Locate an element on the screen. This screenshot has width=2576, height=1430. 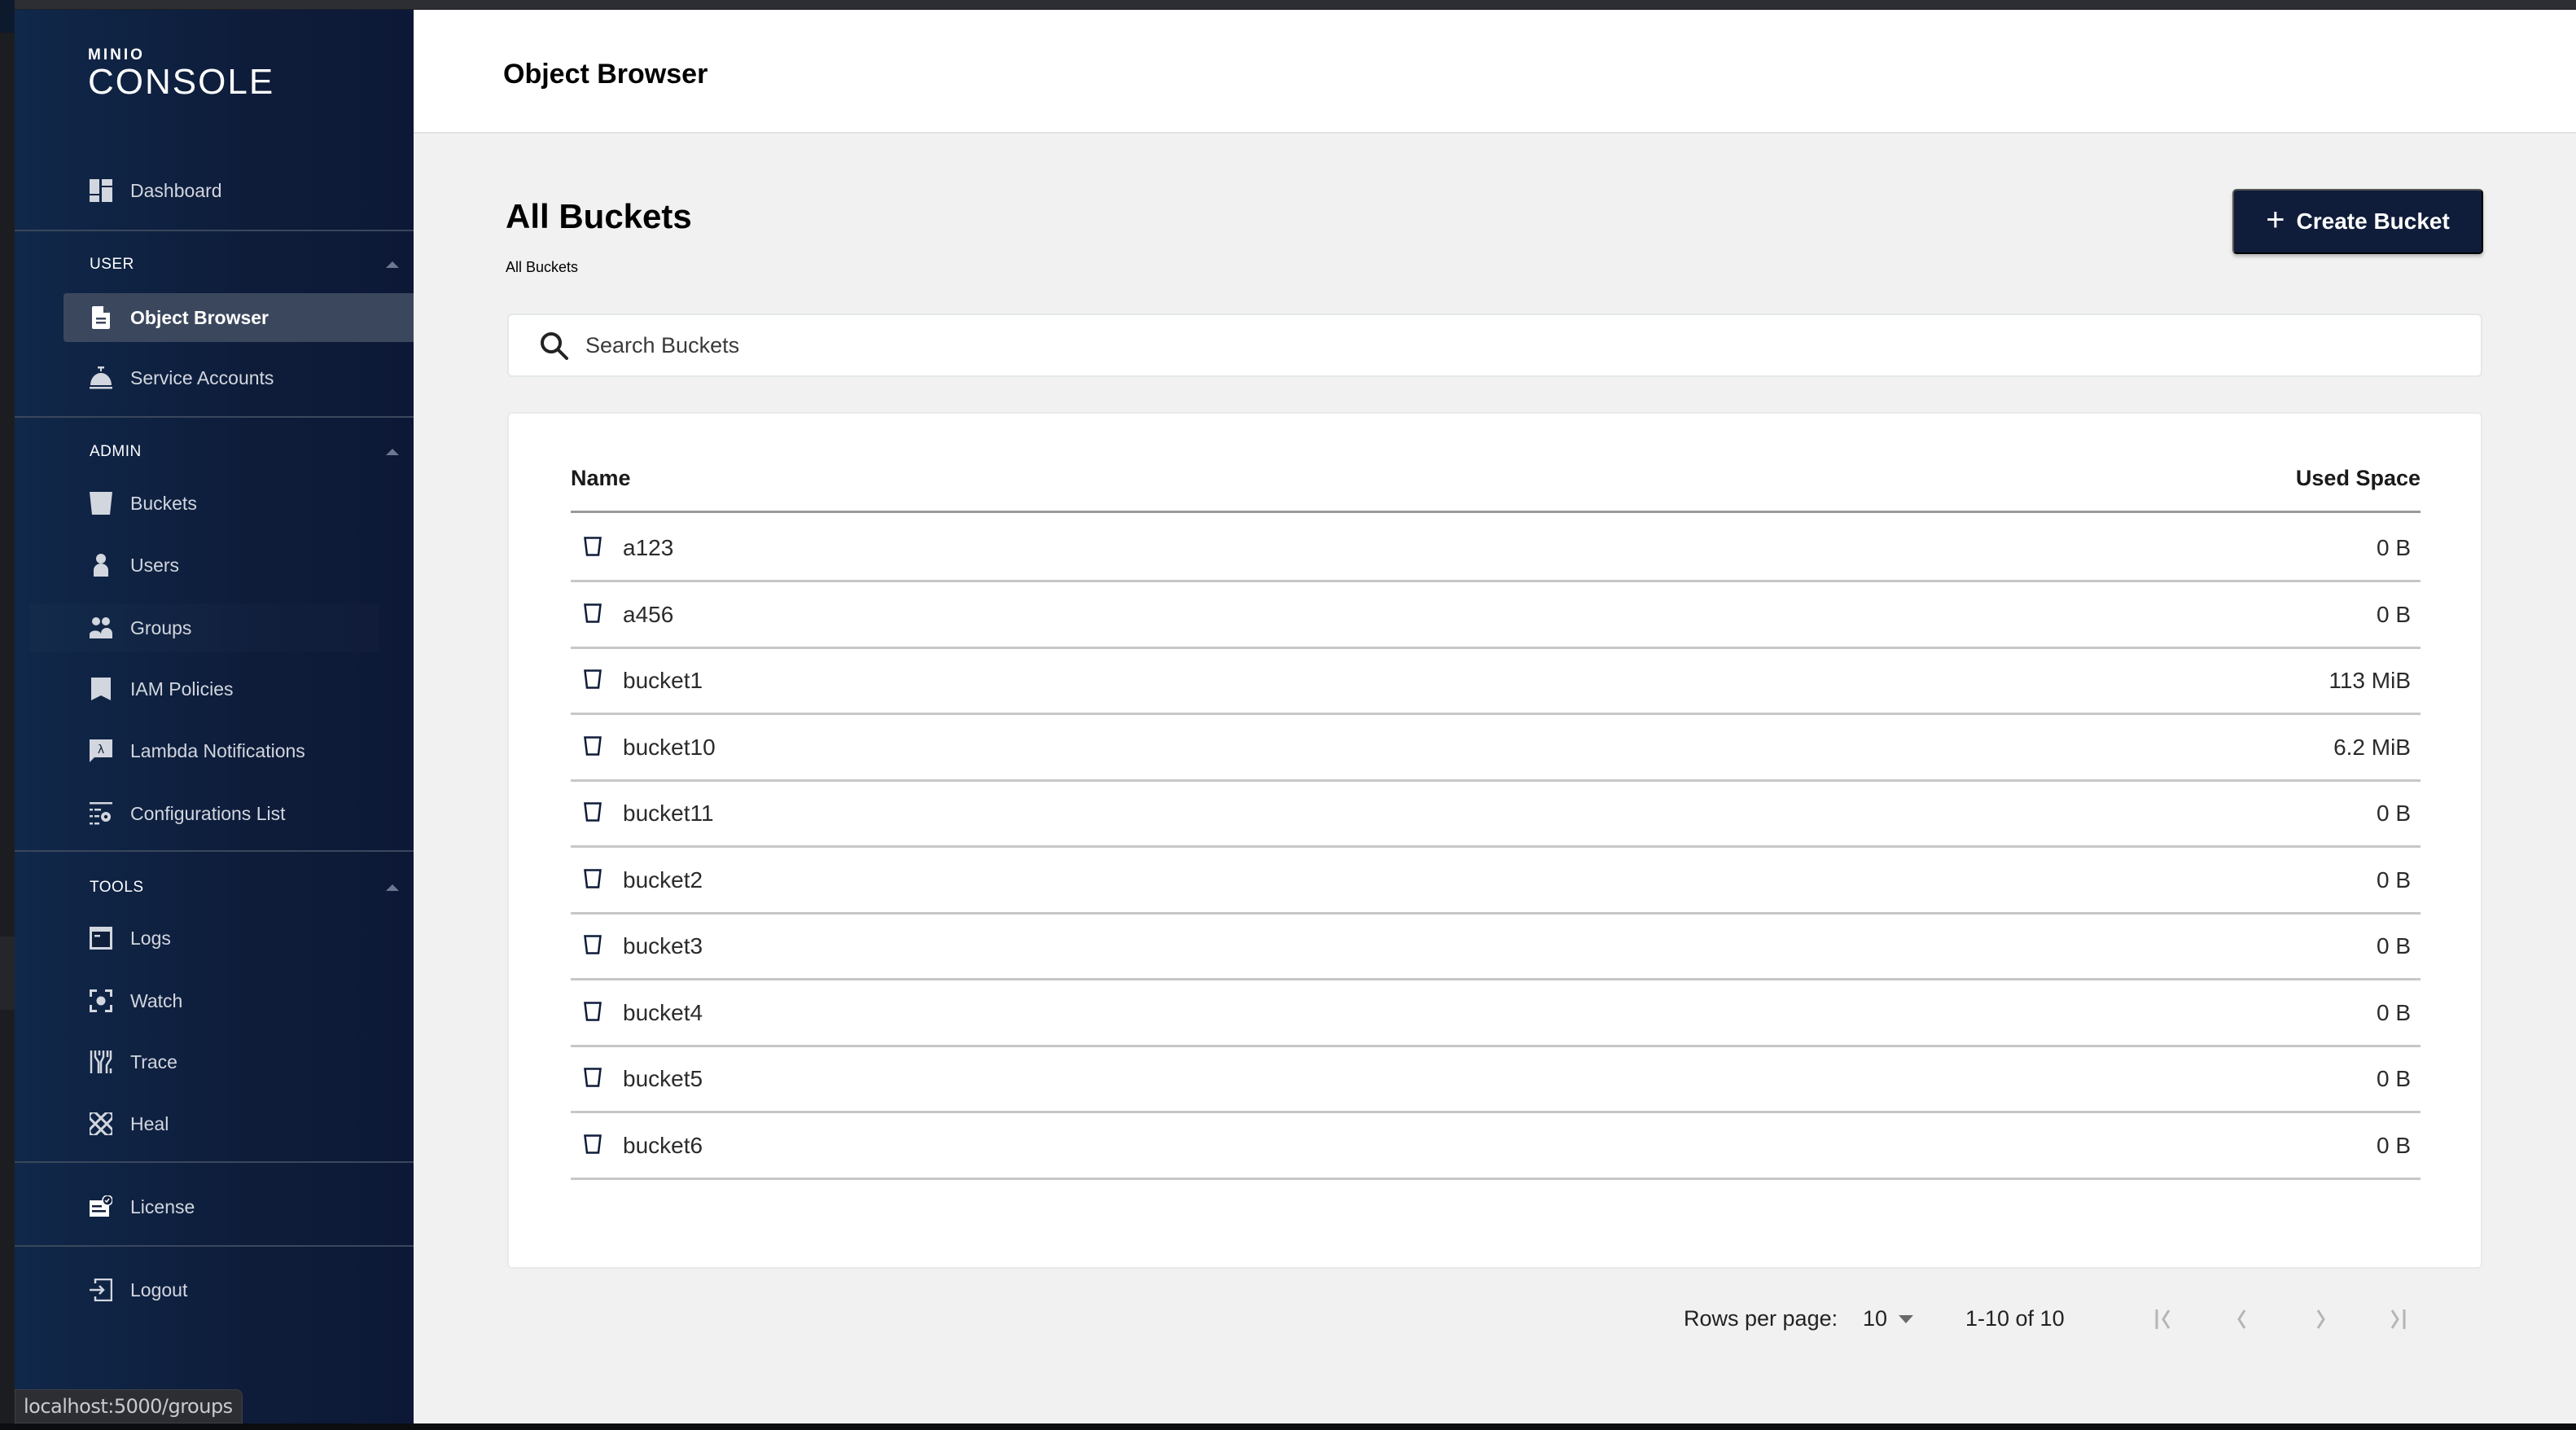
table-row: bucket11 0 B is located at coordinates (1495, 814).